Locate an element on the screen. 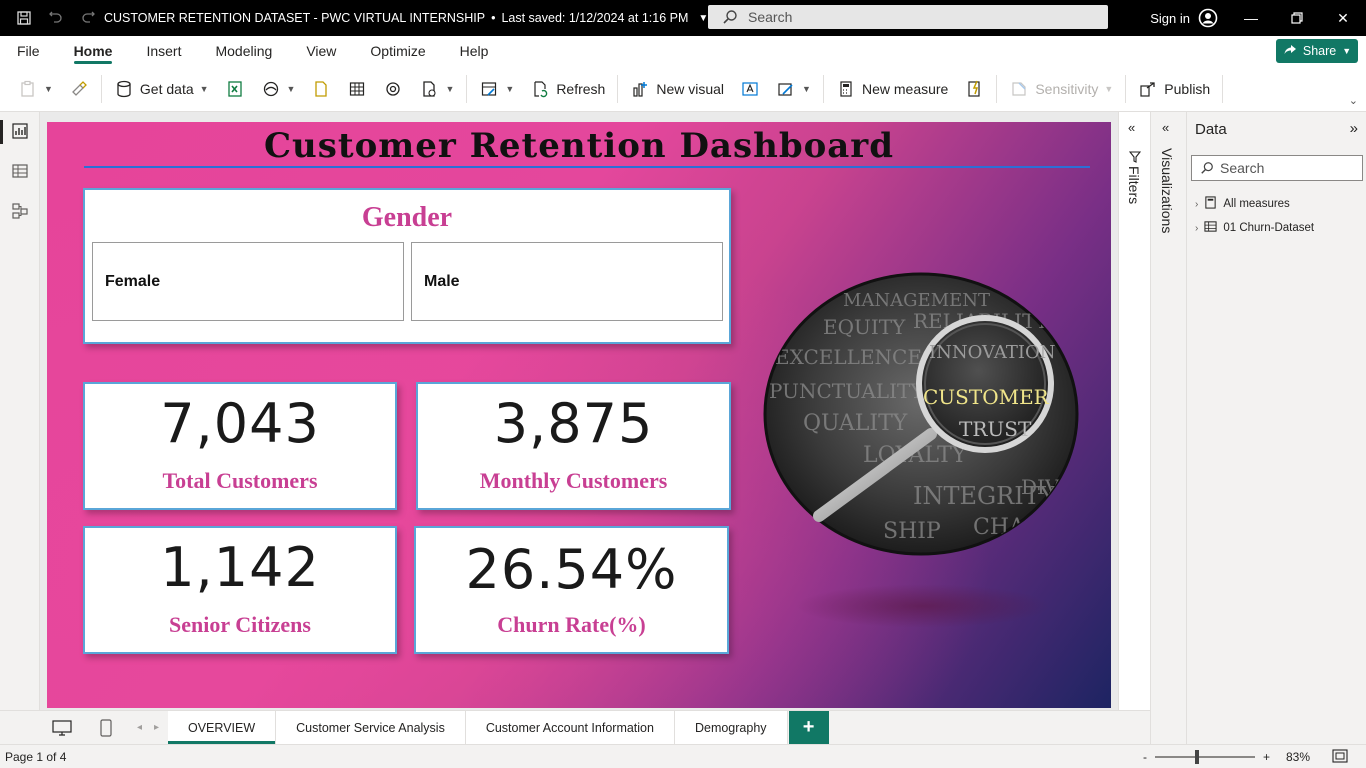 Image resolution: width=1366 pixels, height=768 pixels. gender-slicer-title: Gender is located at coordinates (407, 217).